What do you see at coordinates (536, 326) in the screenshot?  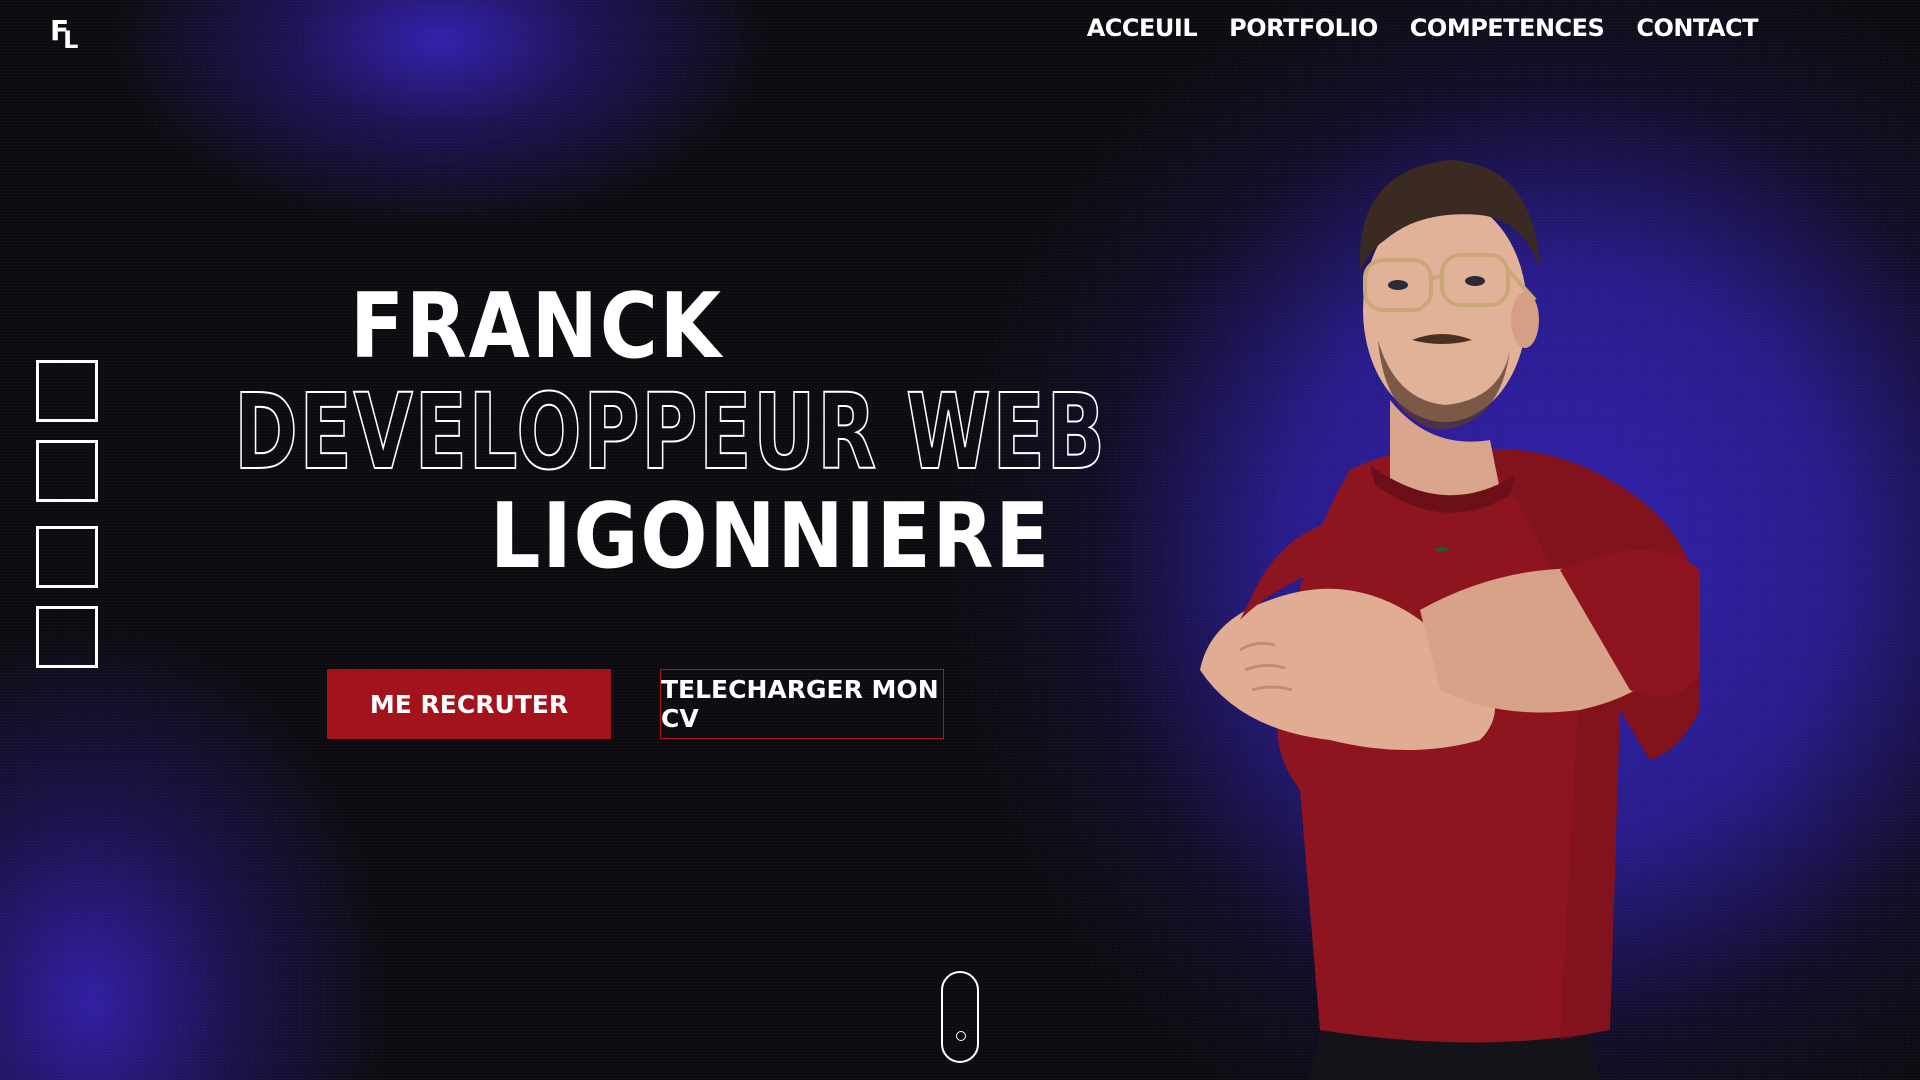 I see `hero-first-name: FRANCK` at bounding box center [536, 326].